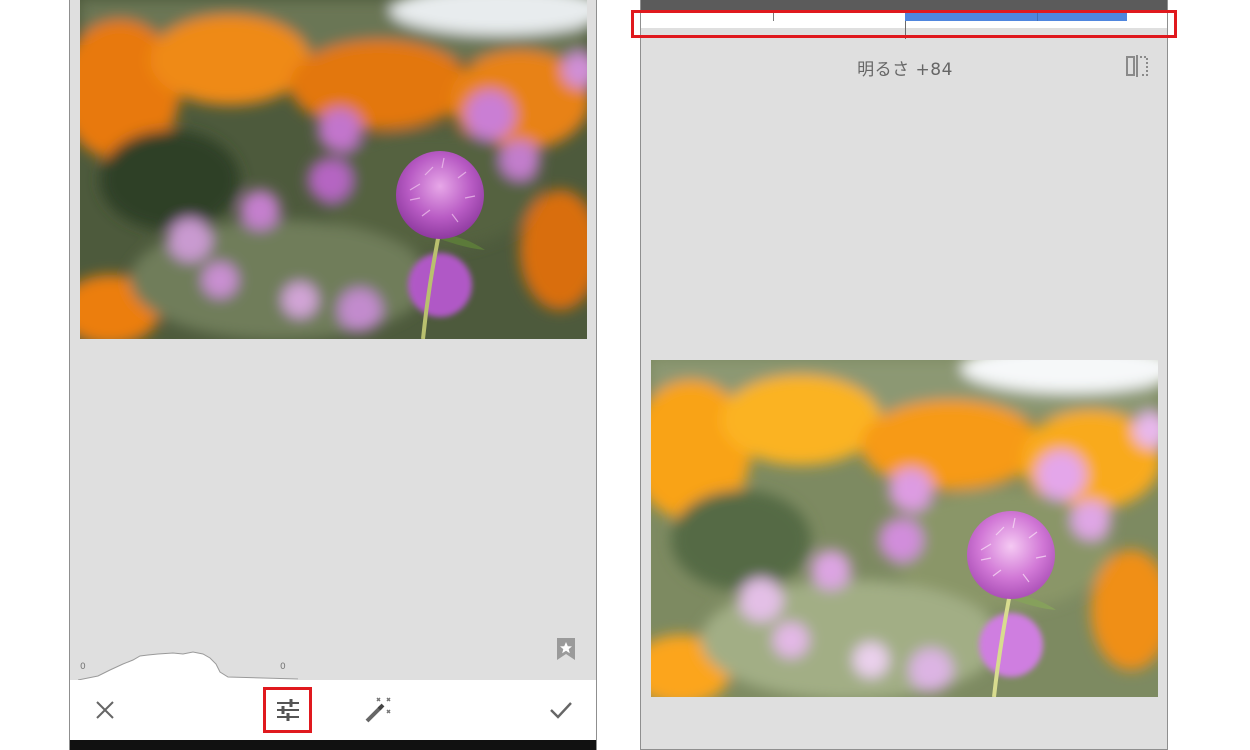  I want to click on histogram-right-marker: 0, so click(283, 667).